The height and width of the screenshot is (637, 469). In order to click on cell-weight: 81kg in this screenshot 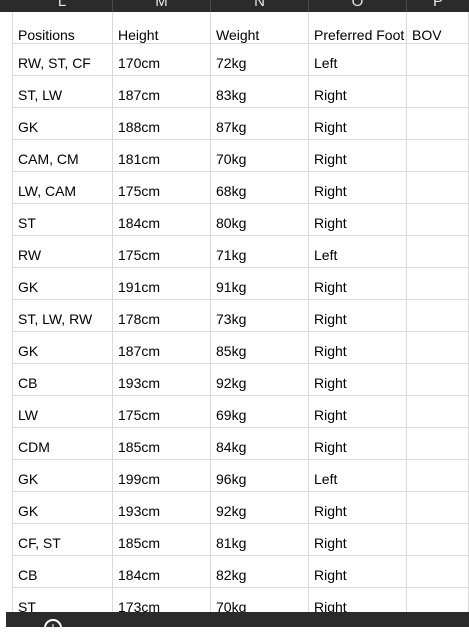, I will do `click(260, 540)`.